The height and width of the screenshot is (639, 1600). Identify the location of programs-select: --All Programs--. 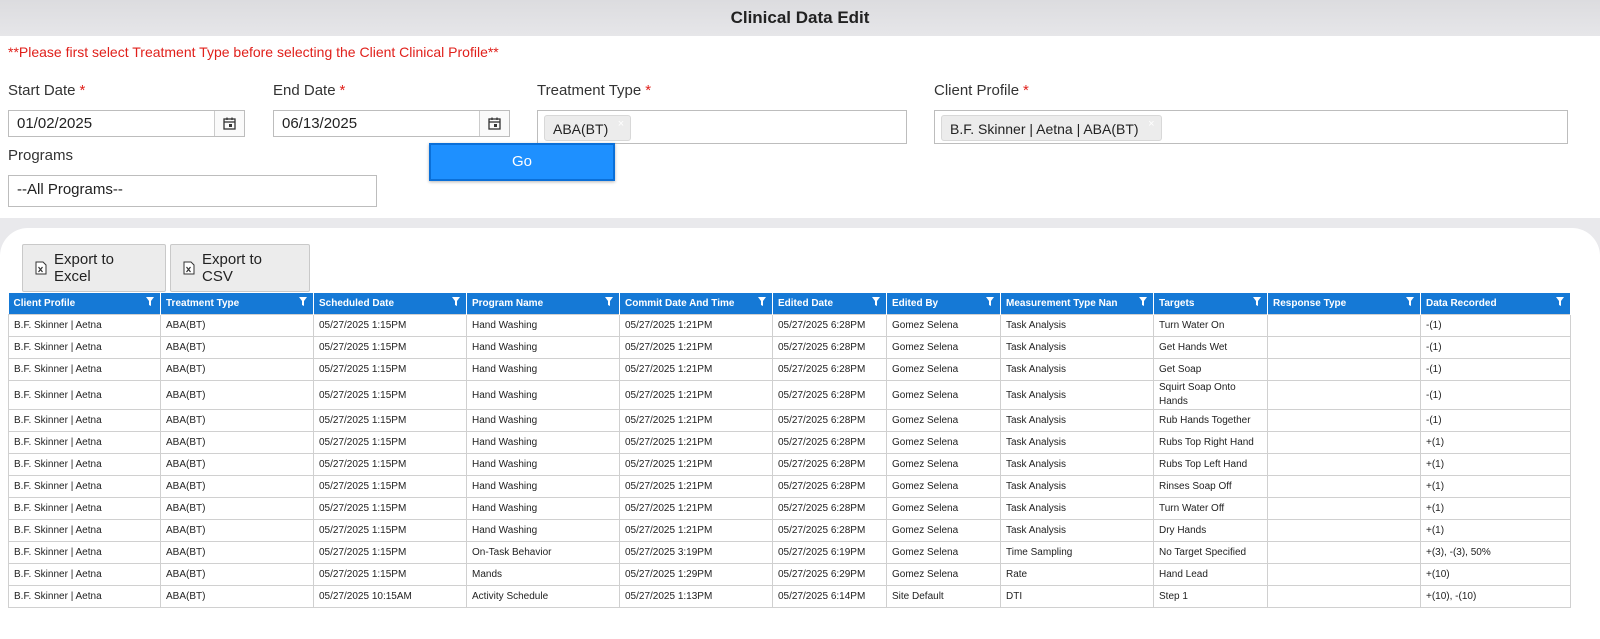
(192, 191).